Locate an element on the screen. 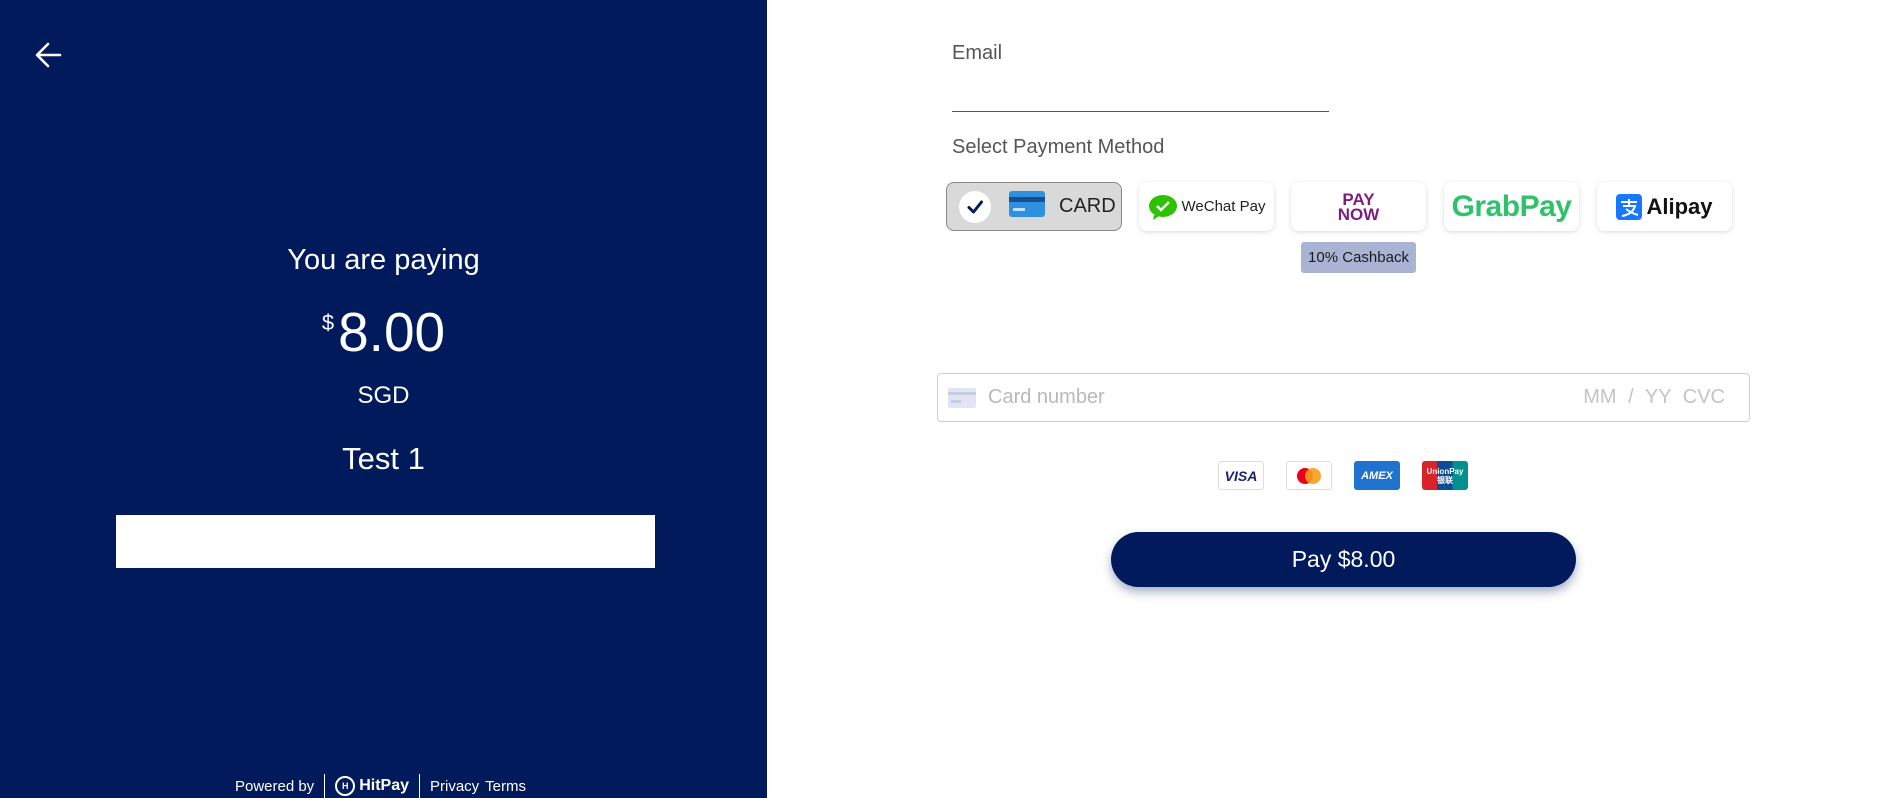 This screenshot has height=798, width=1887. check-icon is located at coordinates (975, 206).